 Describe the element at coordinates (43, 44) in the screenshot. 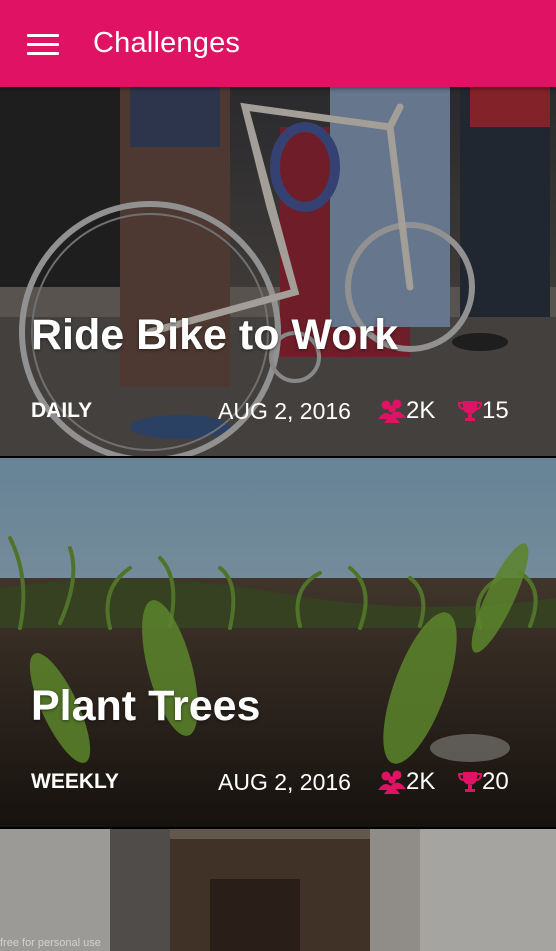

I see `hamburger-menu-icon` at that location.